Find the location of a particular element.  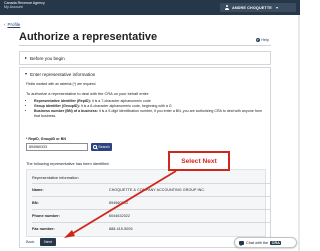

search-label: Search is located at coordinates (104, 147).